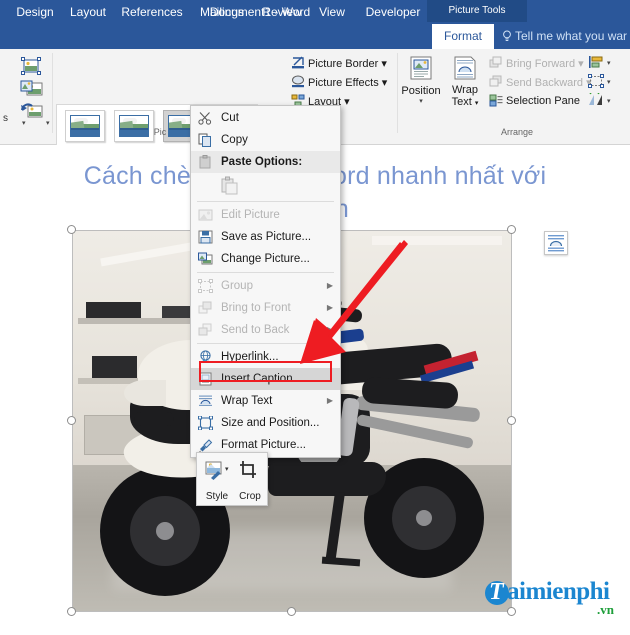  Describe the element at coordinates (265, 401) in the screenshot. I see `context-menu-item-wrap-text: Wrap Text ▶` at that location.